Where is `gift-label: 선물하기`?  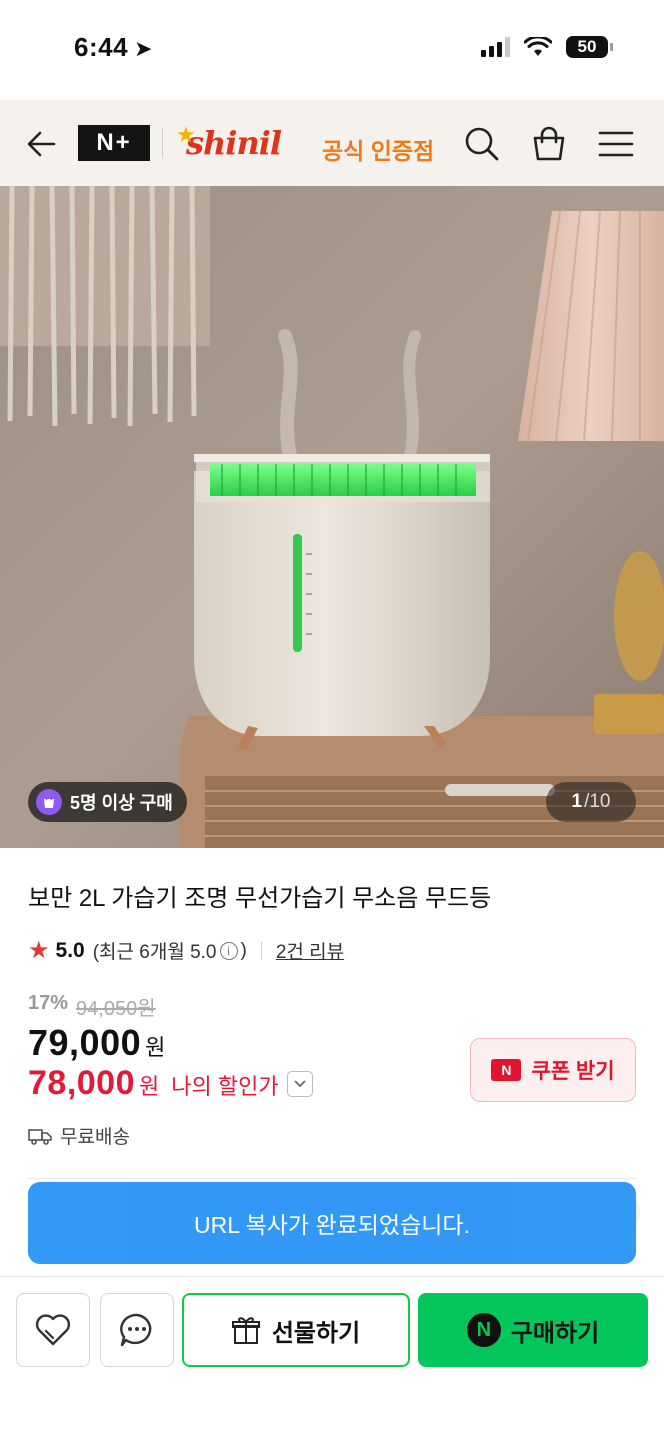 gift-label: 선물하기 is located at coordinates (316, 1333).